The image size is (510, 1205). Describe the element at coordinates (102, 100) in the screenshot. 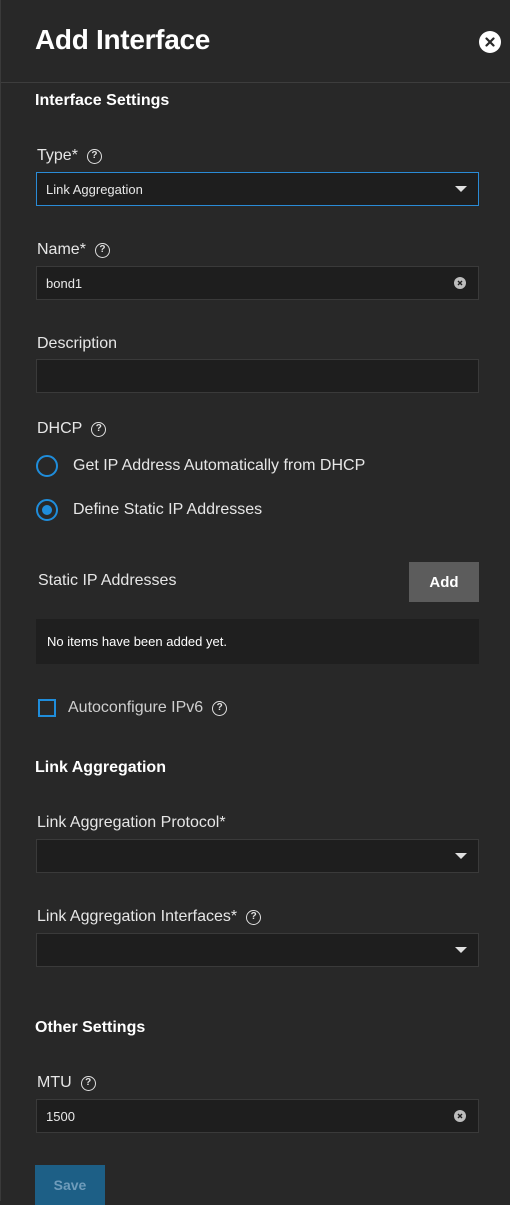

I see `section-title-interface-settings: Interface Settings` at that location.